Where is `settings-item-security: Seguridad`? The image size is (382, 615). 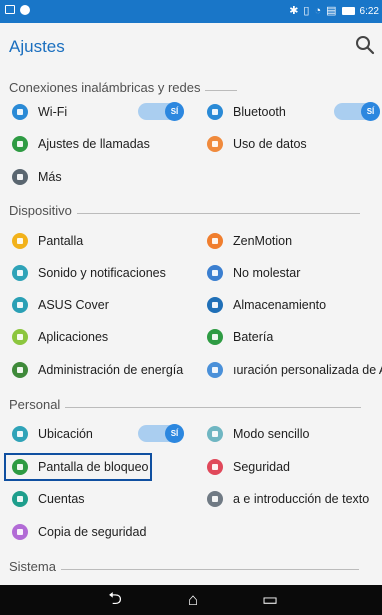 settings-item-security: Seguridad is located at coordinates (294, 467).